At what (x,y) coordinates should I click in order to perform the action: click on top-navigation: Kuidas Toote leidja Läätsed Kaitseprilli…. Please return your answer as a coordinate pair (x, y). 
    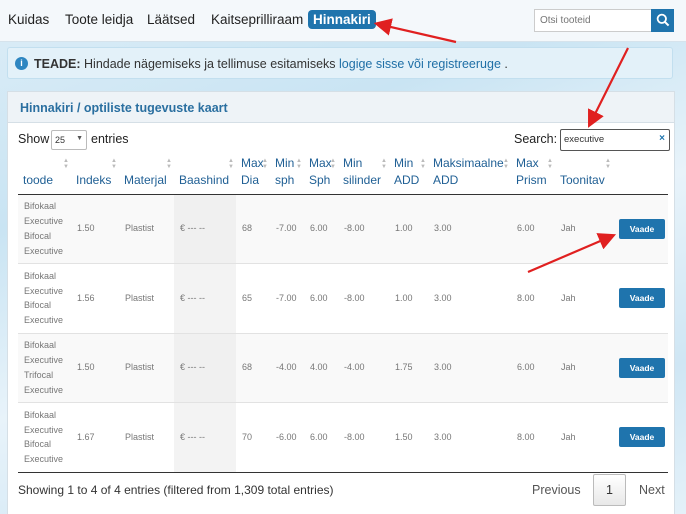
    Looking at the image, I should click on (343, 21).